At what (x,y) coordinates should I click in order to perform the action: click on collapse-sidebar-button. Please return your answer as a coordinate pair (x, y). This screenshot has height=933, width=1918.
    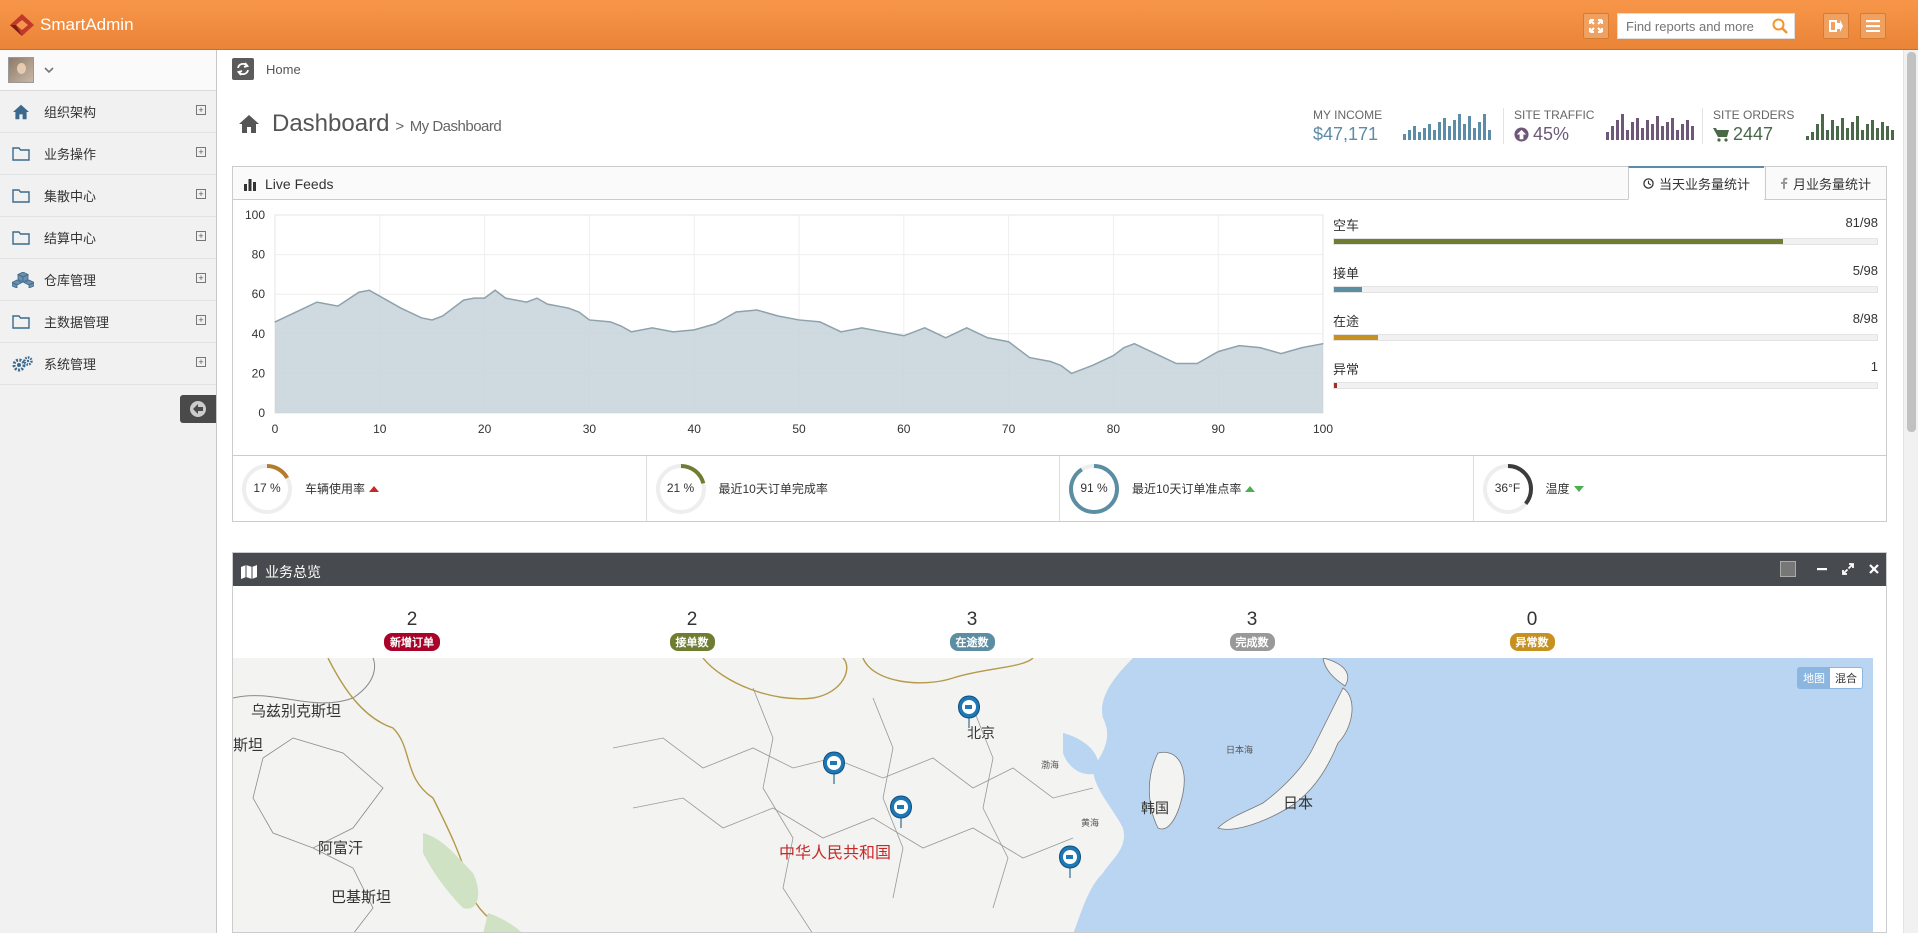
    Looking at the image, I should click on (198, 409).